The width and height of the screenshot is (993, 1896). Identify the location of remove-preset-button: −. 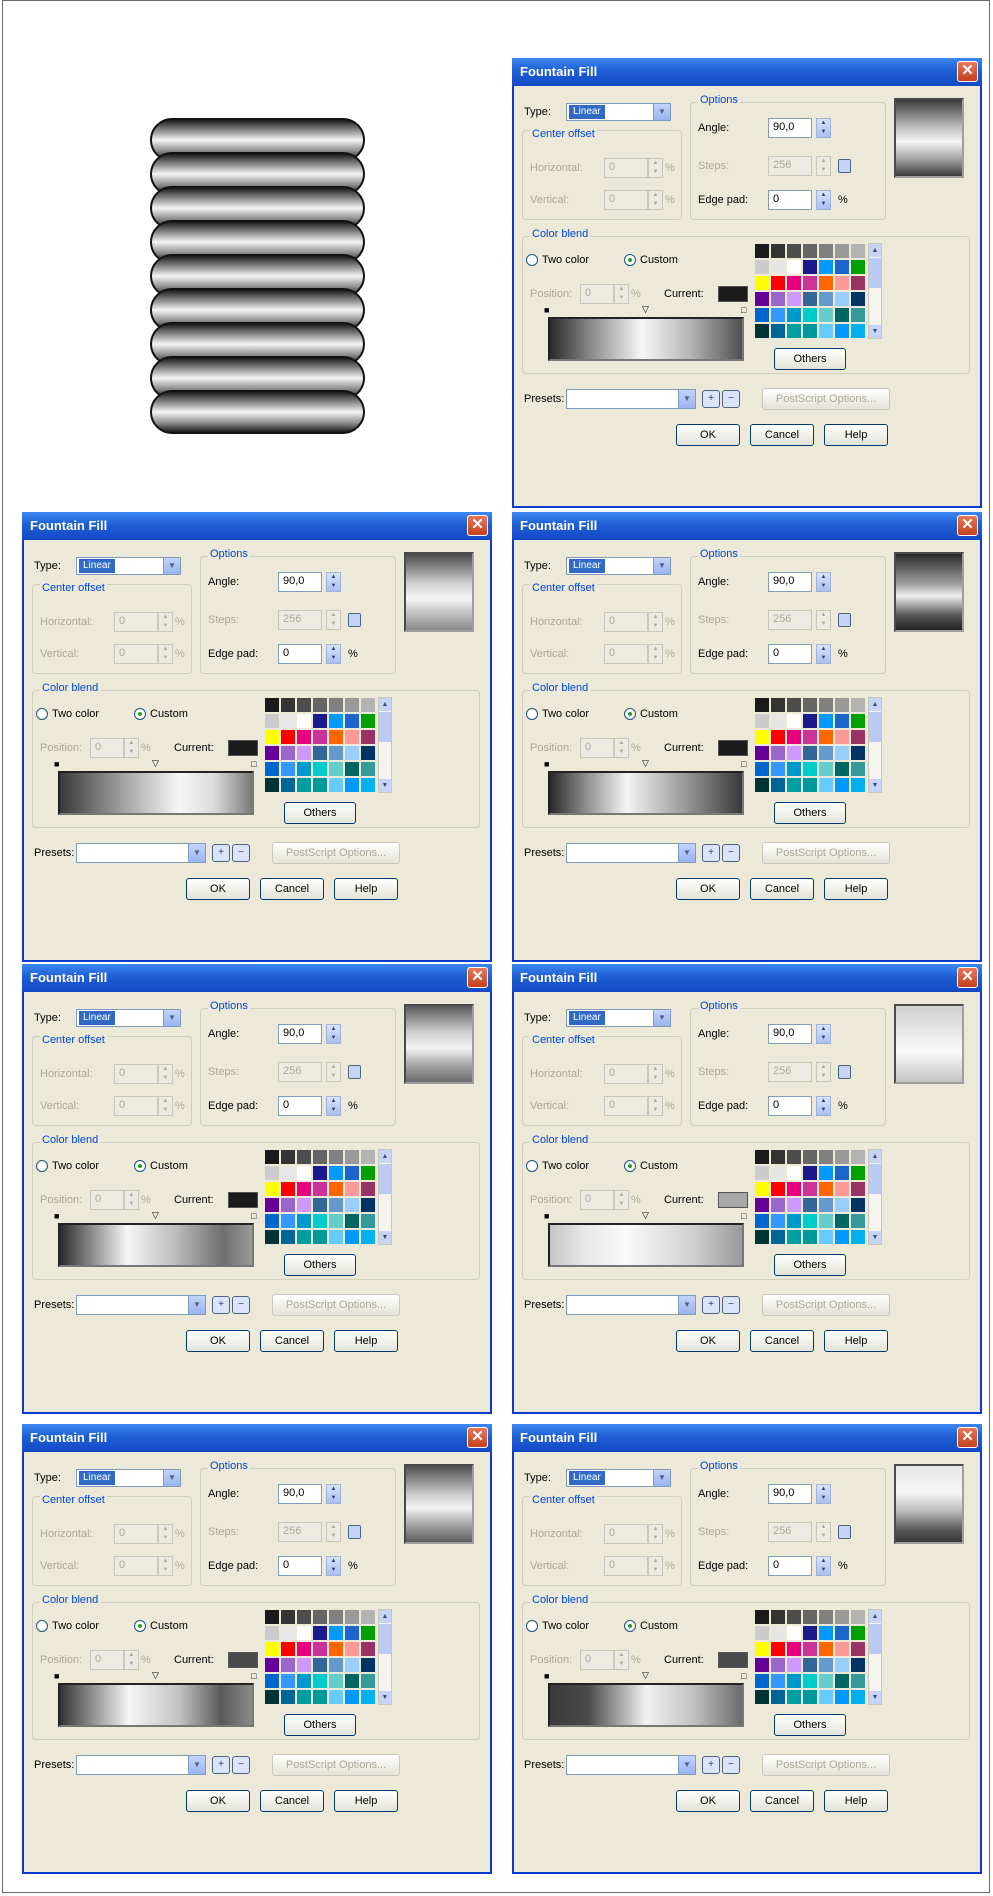
(241, 1765).